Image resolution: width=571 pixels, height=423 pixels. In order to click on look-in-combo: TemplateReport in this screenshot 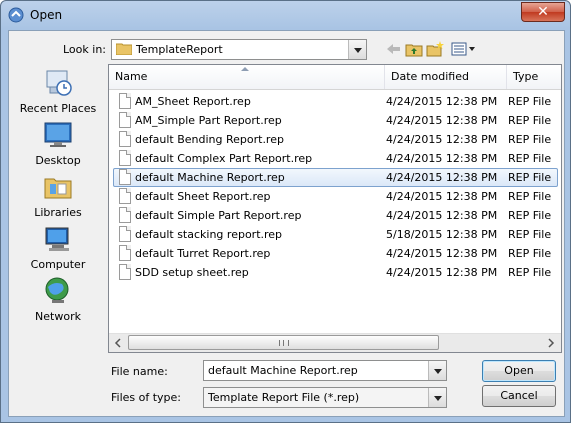, I will do `click(239, 49)`.